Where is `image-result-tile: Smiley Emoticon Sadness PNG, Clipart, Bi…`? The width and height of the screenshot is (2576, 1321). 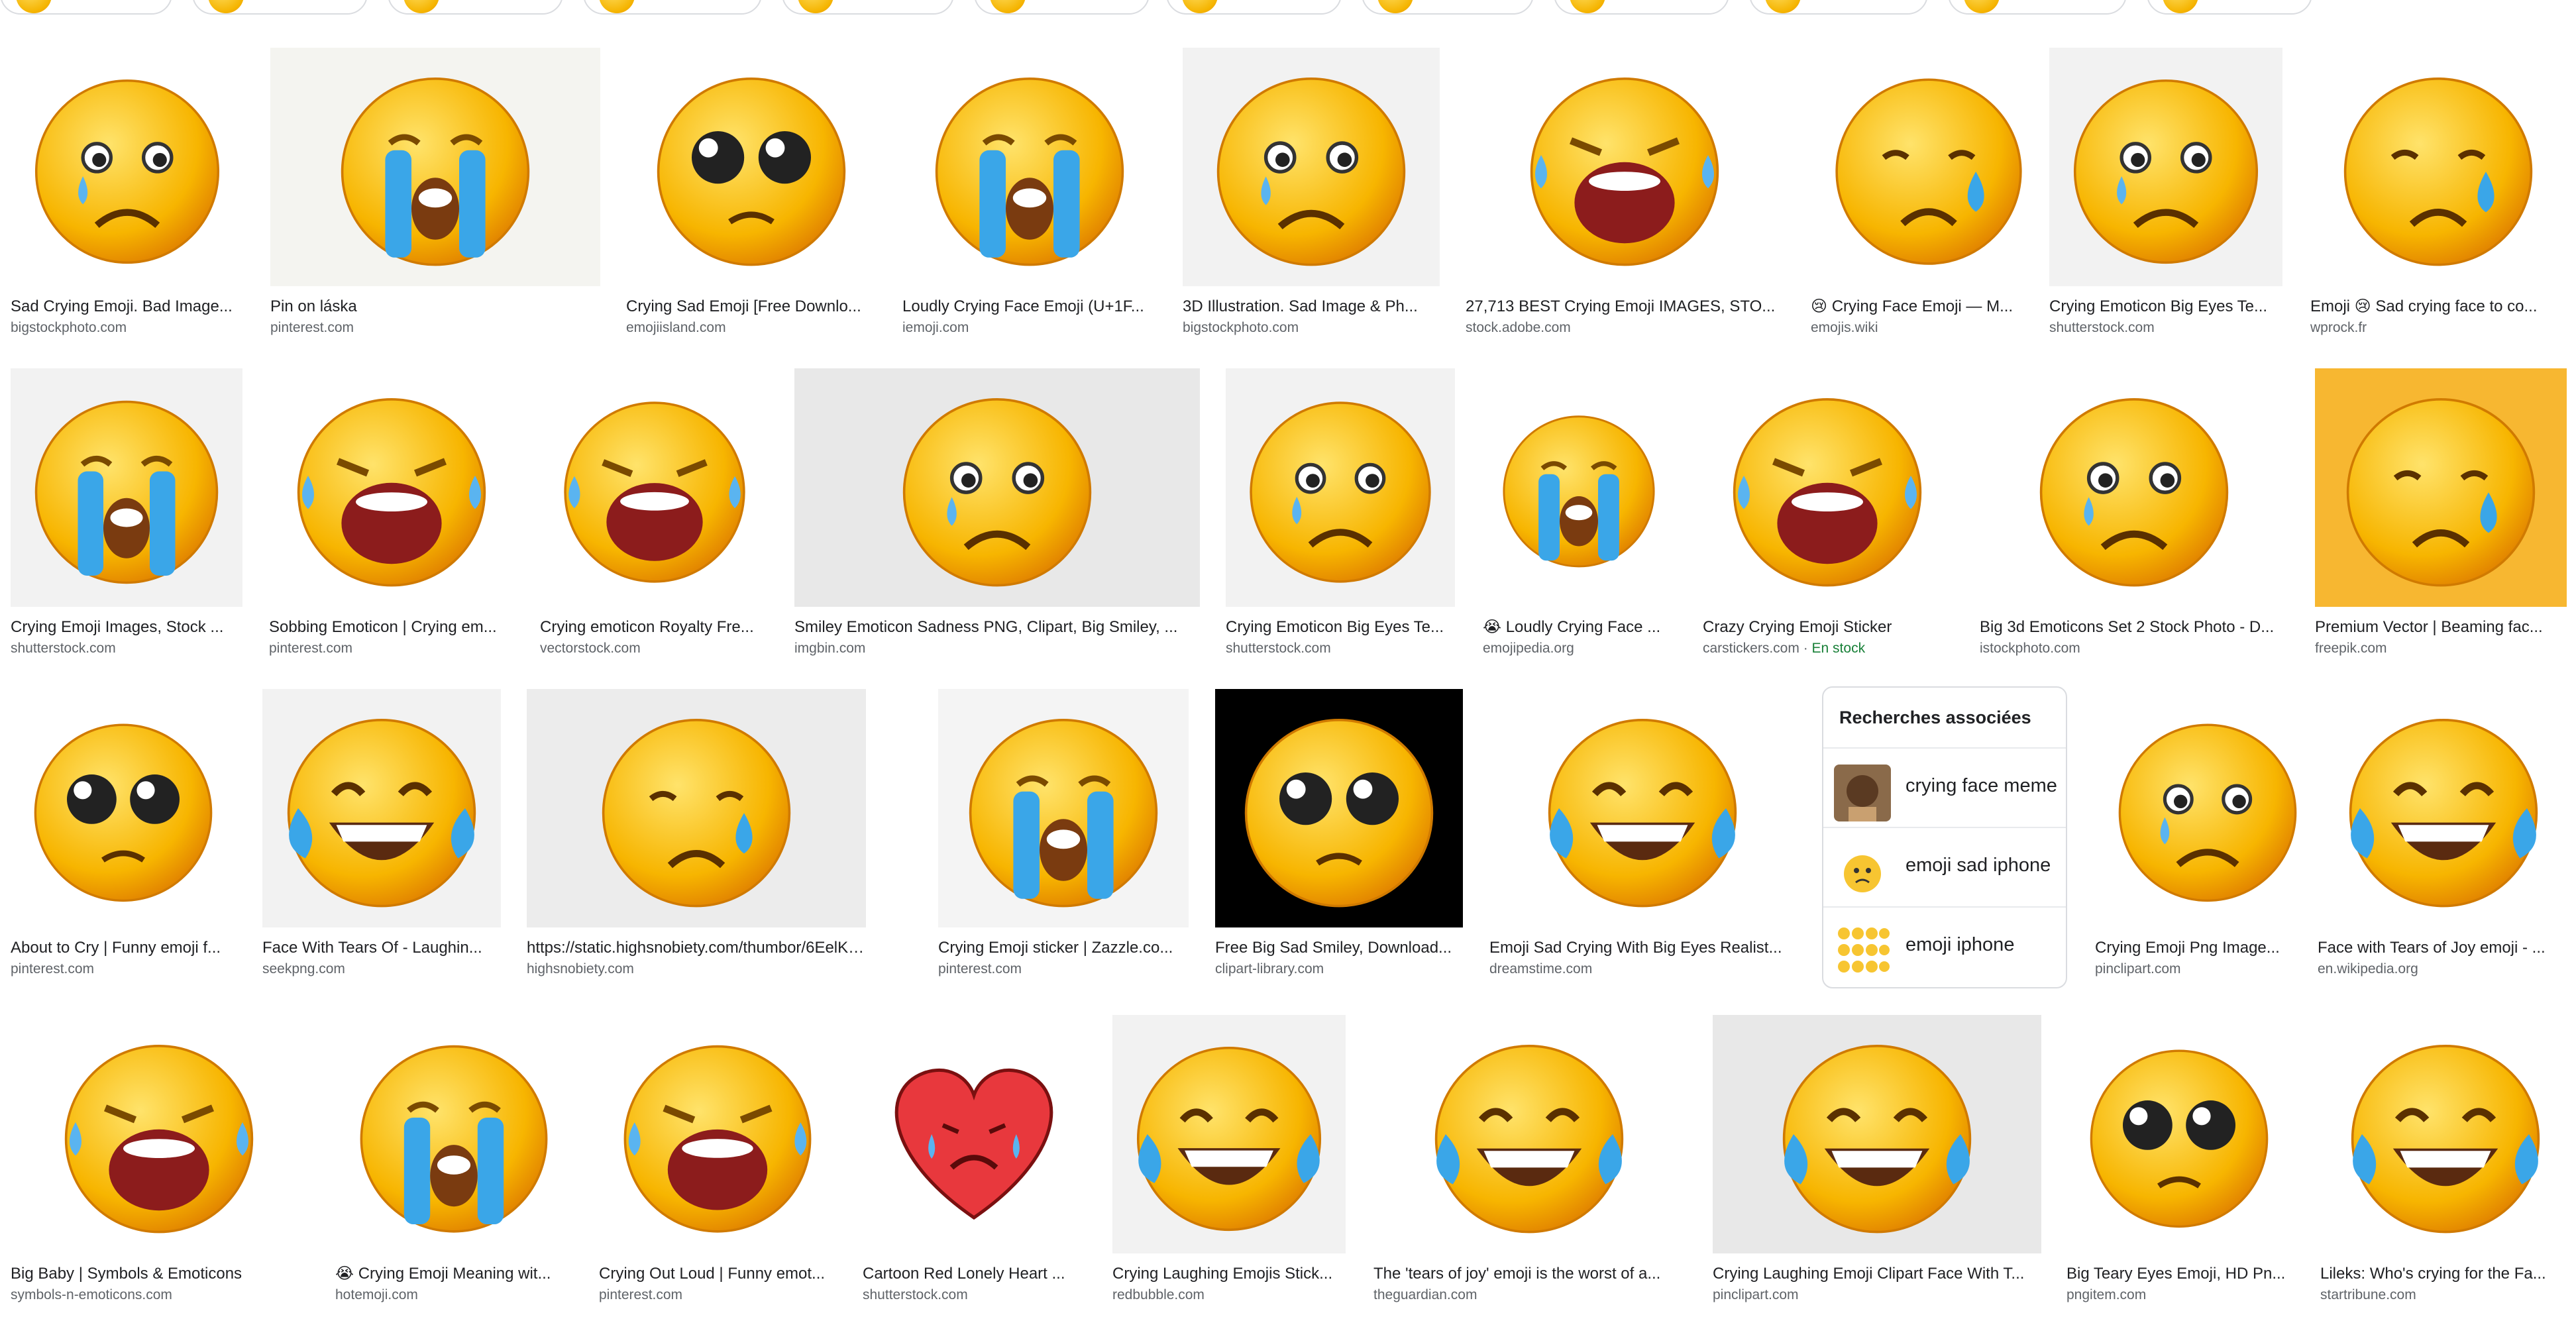
image-result-tile: Smiley Emoticon Sadness PNG, Clipart, Bi… is located at coordinates (997, 520).